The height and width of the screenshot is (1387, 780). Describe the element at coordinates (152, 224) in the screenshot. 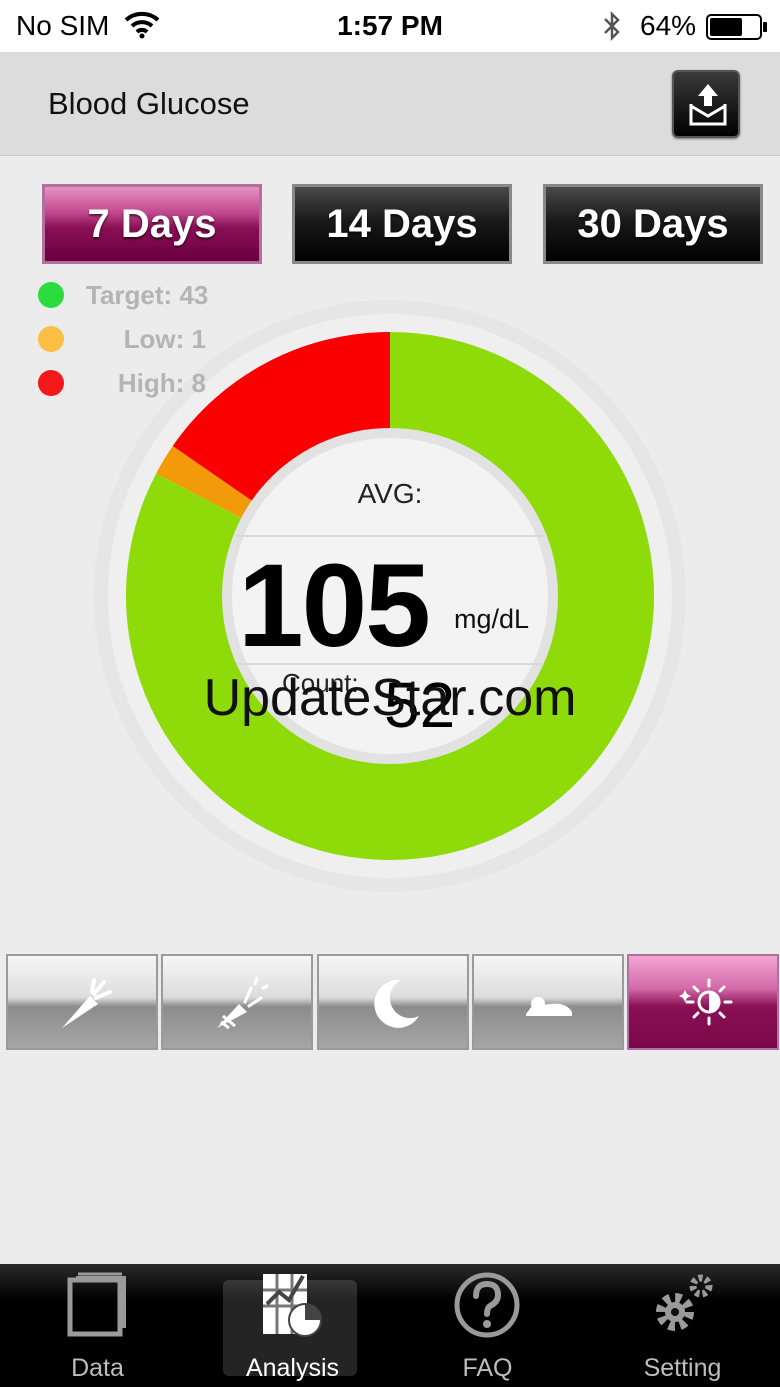

I see `range-7-days-button: 7 Days` at that location.